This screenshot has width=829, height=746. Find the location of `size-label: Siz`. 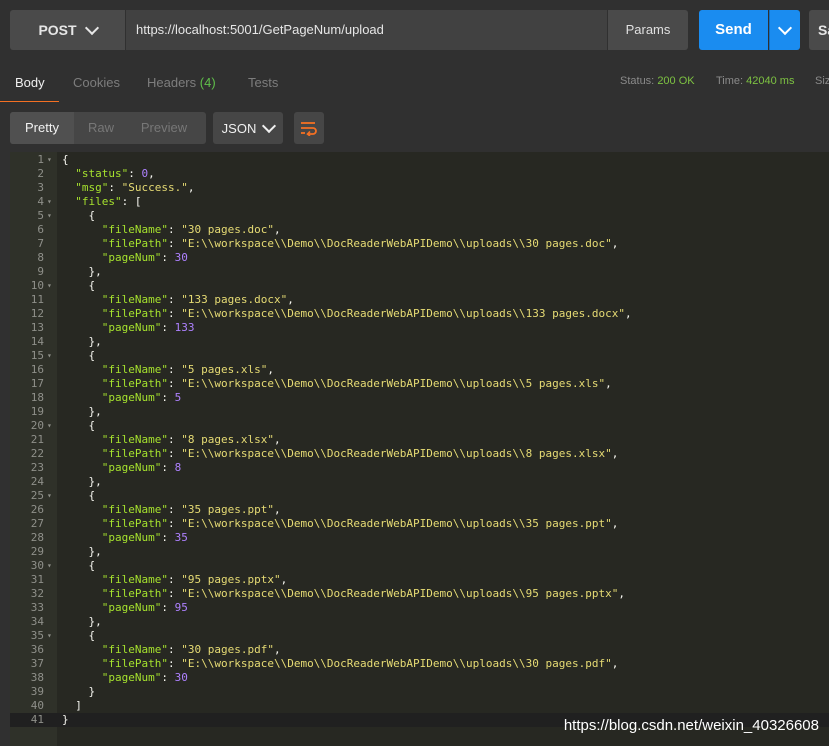

size-label: Siz is located at coordinates (822, 81).